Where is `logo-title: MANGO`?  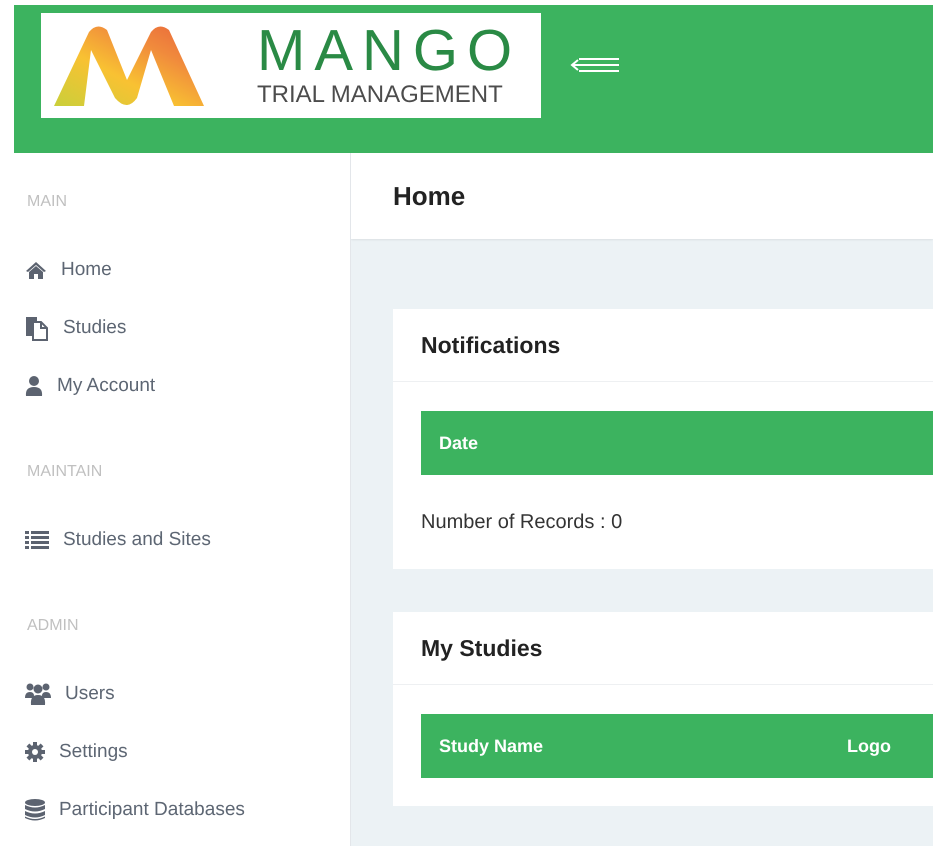 logo-title: MANGO is located at coordinates (389, 51).